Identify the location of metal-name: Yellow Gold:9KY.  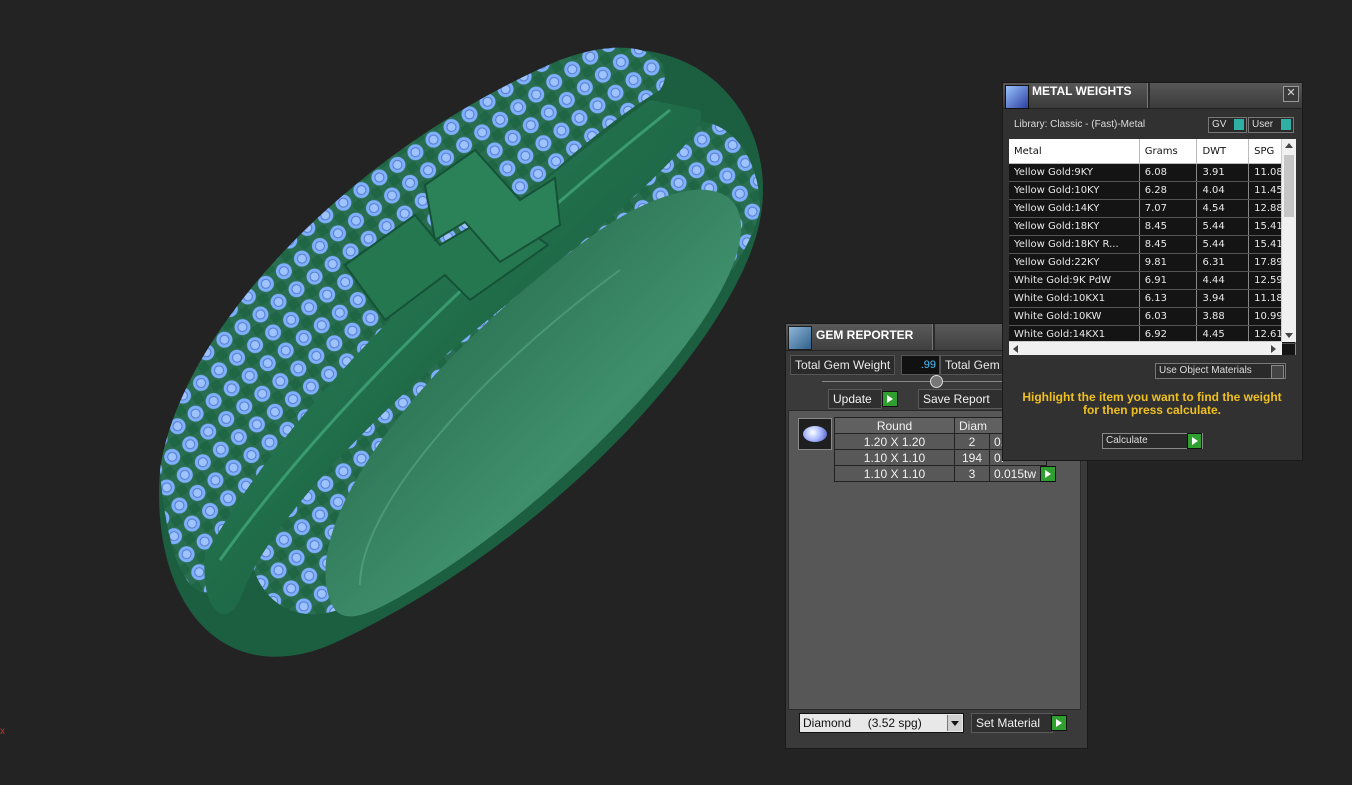
(1074, 172).